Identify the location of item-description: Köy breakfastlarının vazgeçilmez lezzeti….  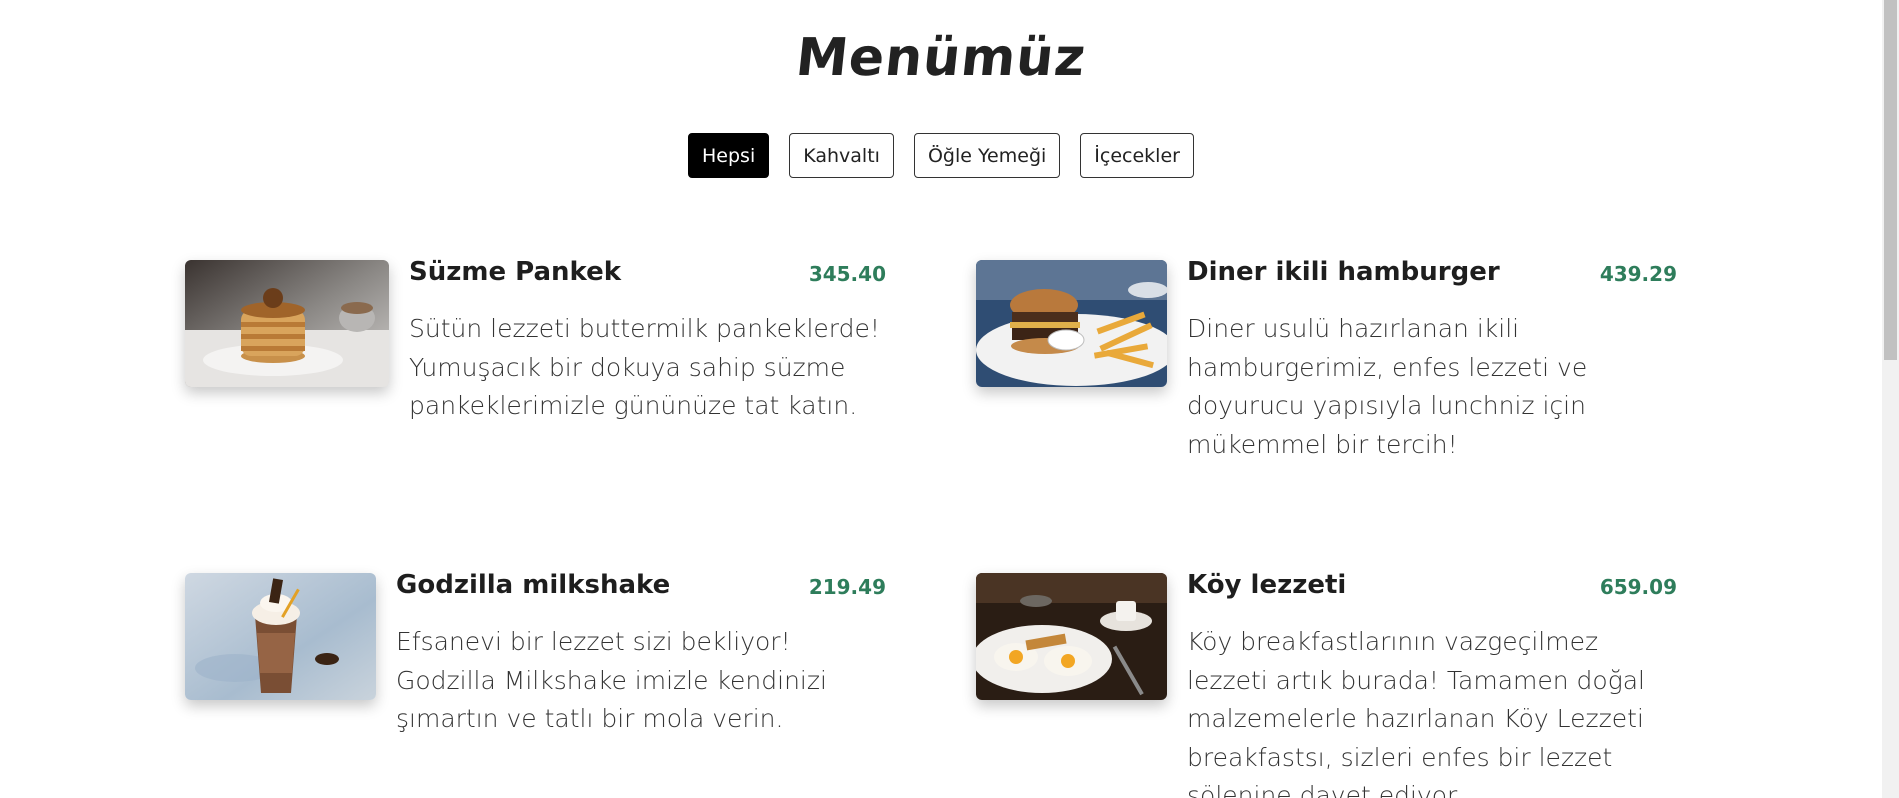
(1416, 712).